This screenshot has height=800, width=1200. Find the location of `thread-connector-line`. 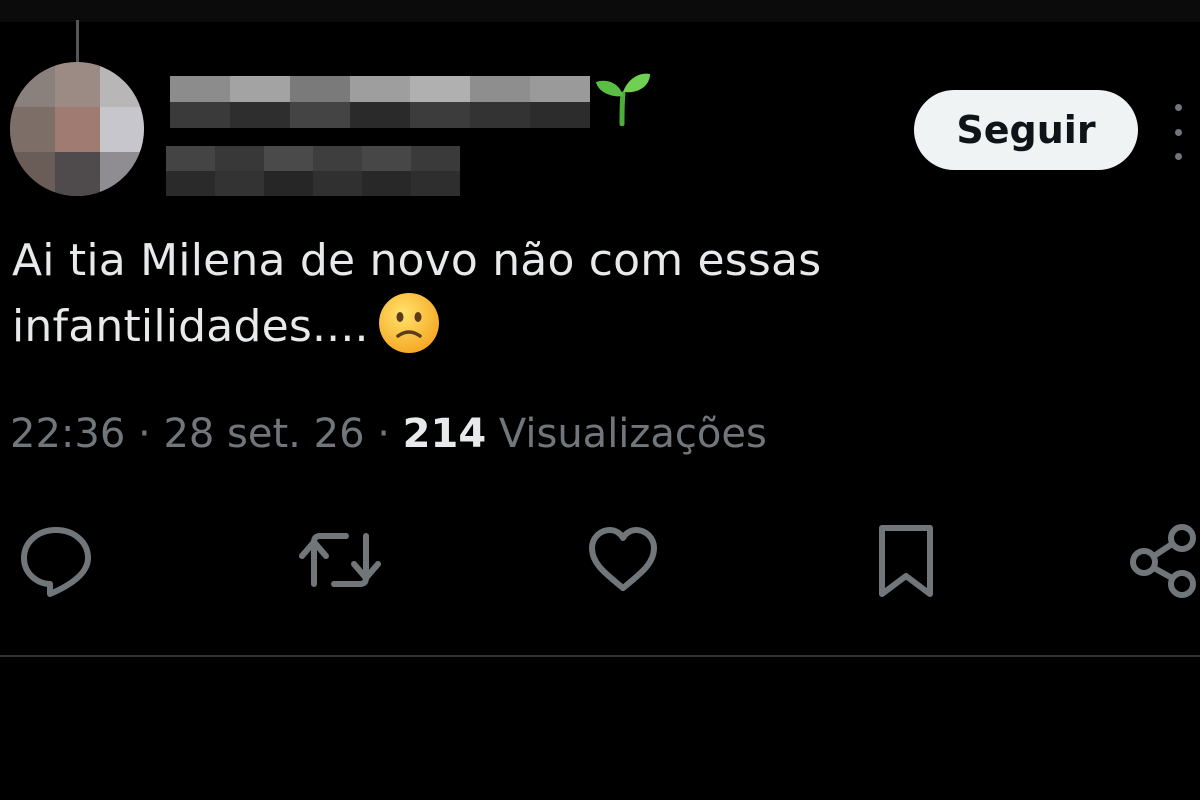

thread-connector-line is located at coordinates (77, 43).